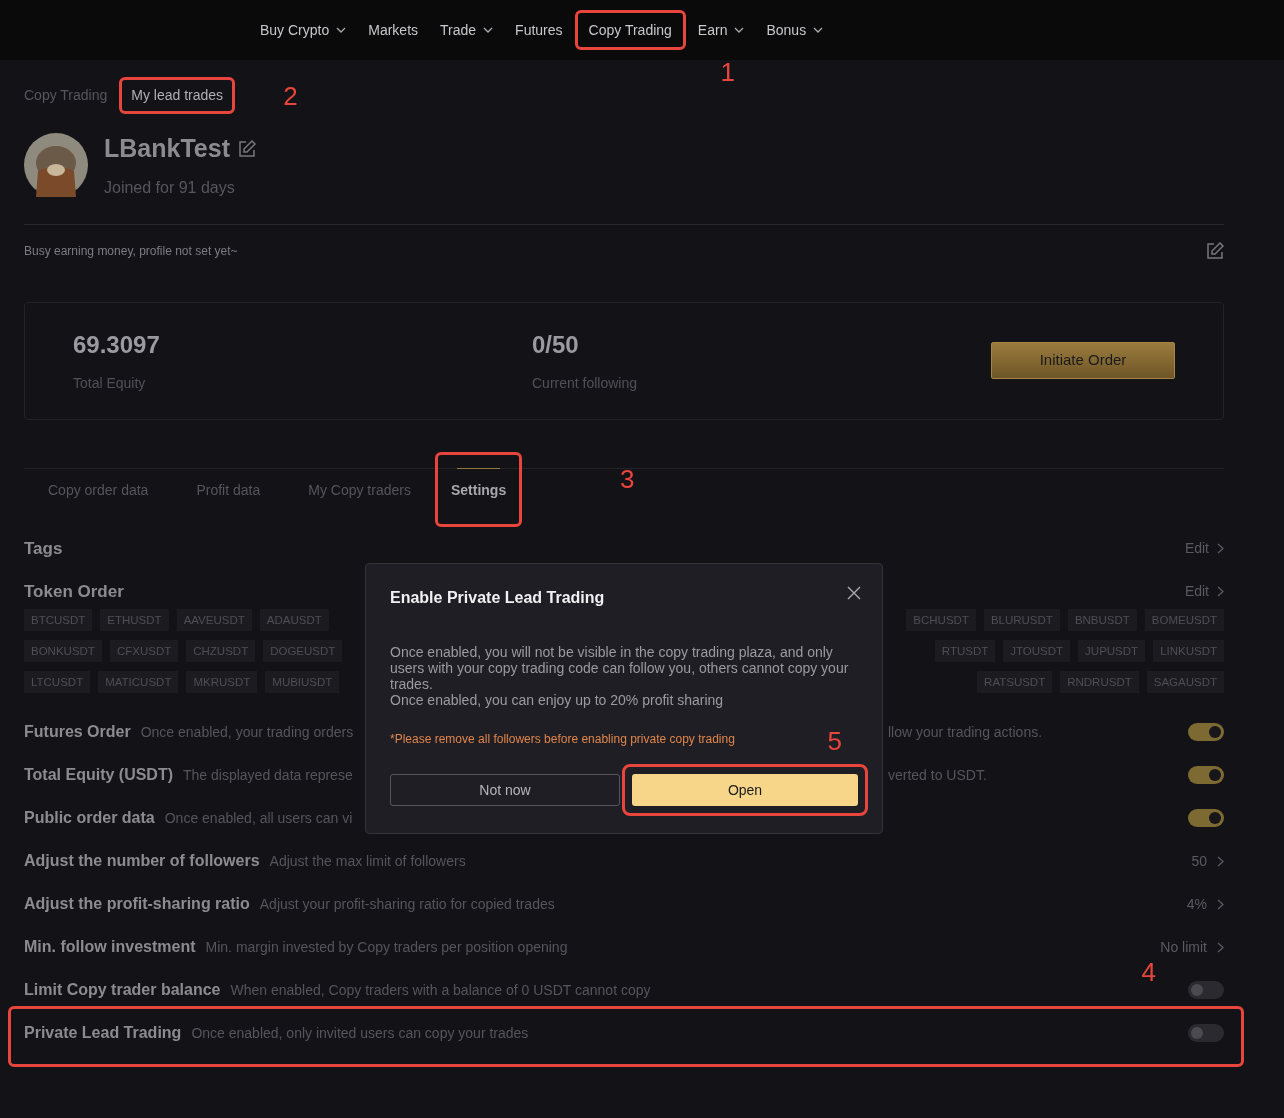  I want to click on callout-number: 1, so click(728, 72).